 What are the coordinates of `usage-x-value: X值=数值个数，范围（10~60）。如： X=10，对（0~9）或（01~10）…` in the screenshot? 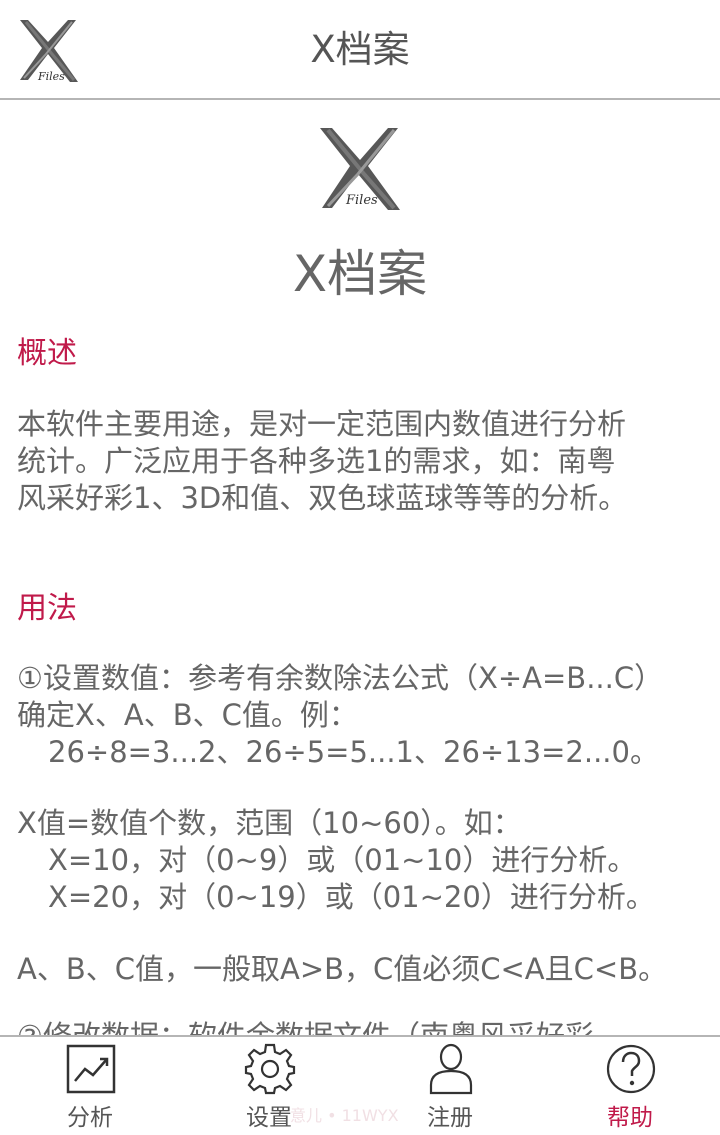 It's located at (362, 860).